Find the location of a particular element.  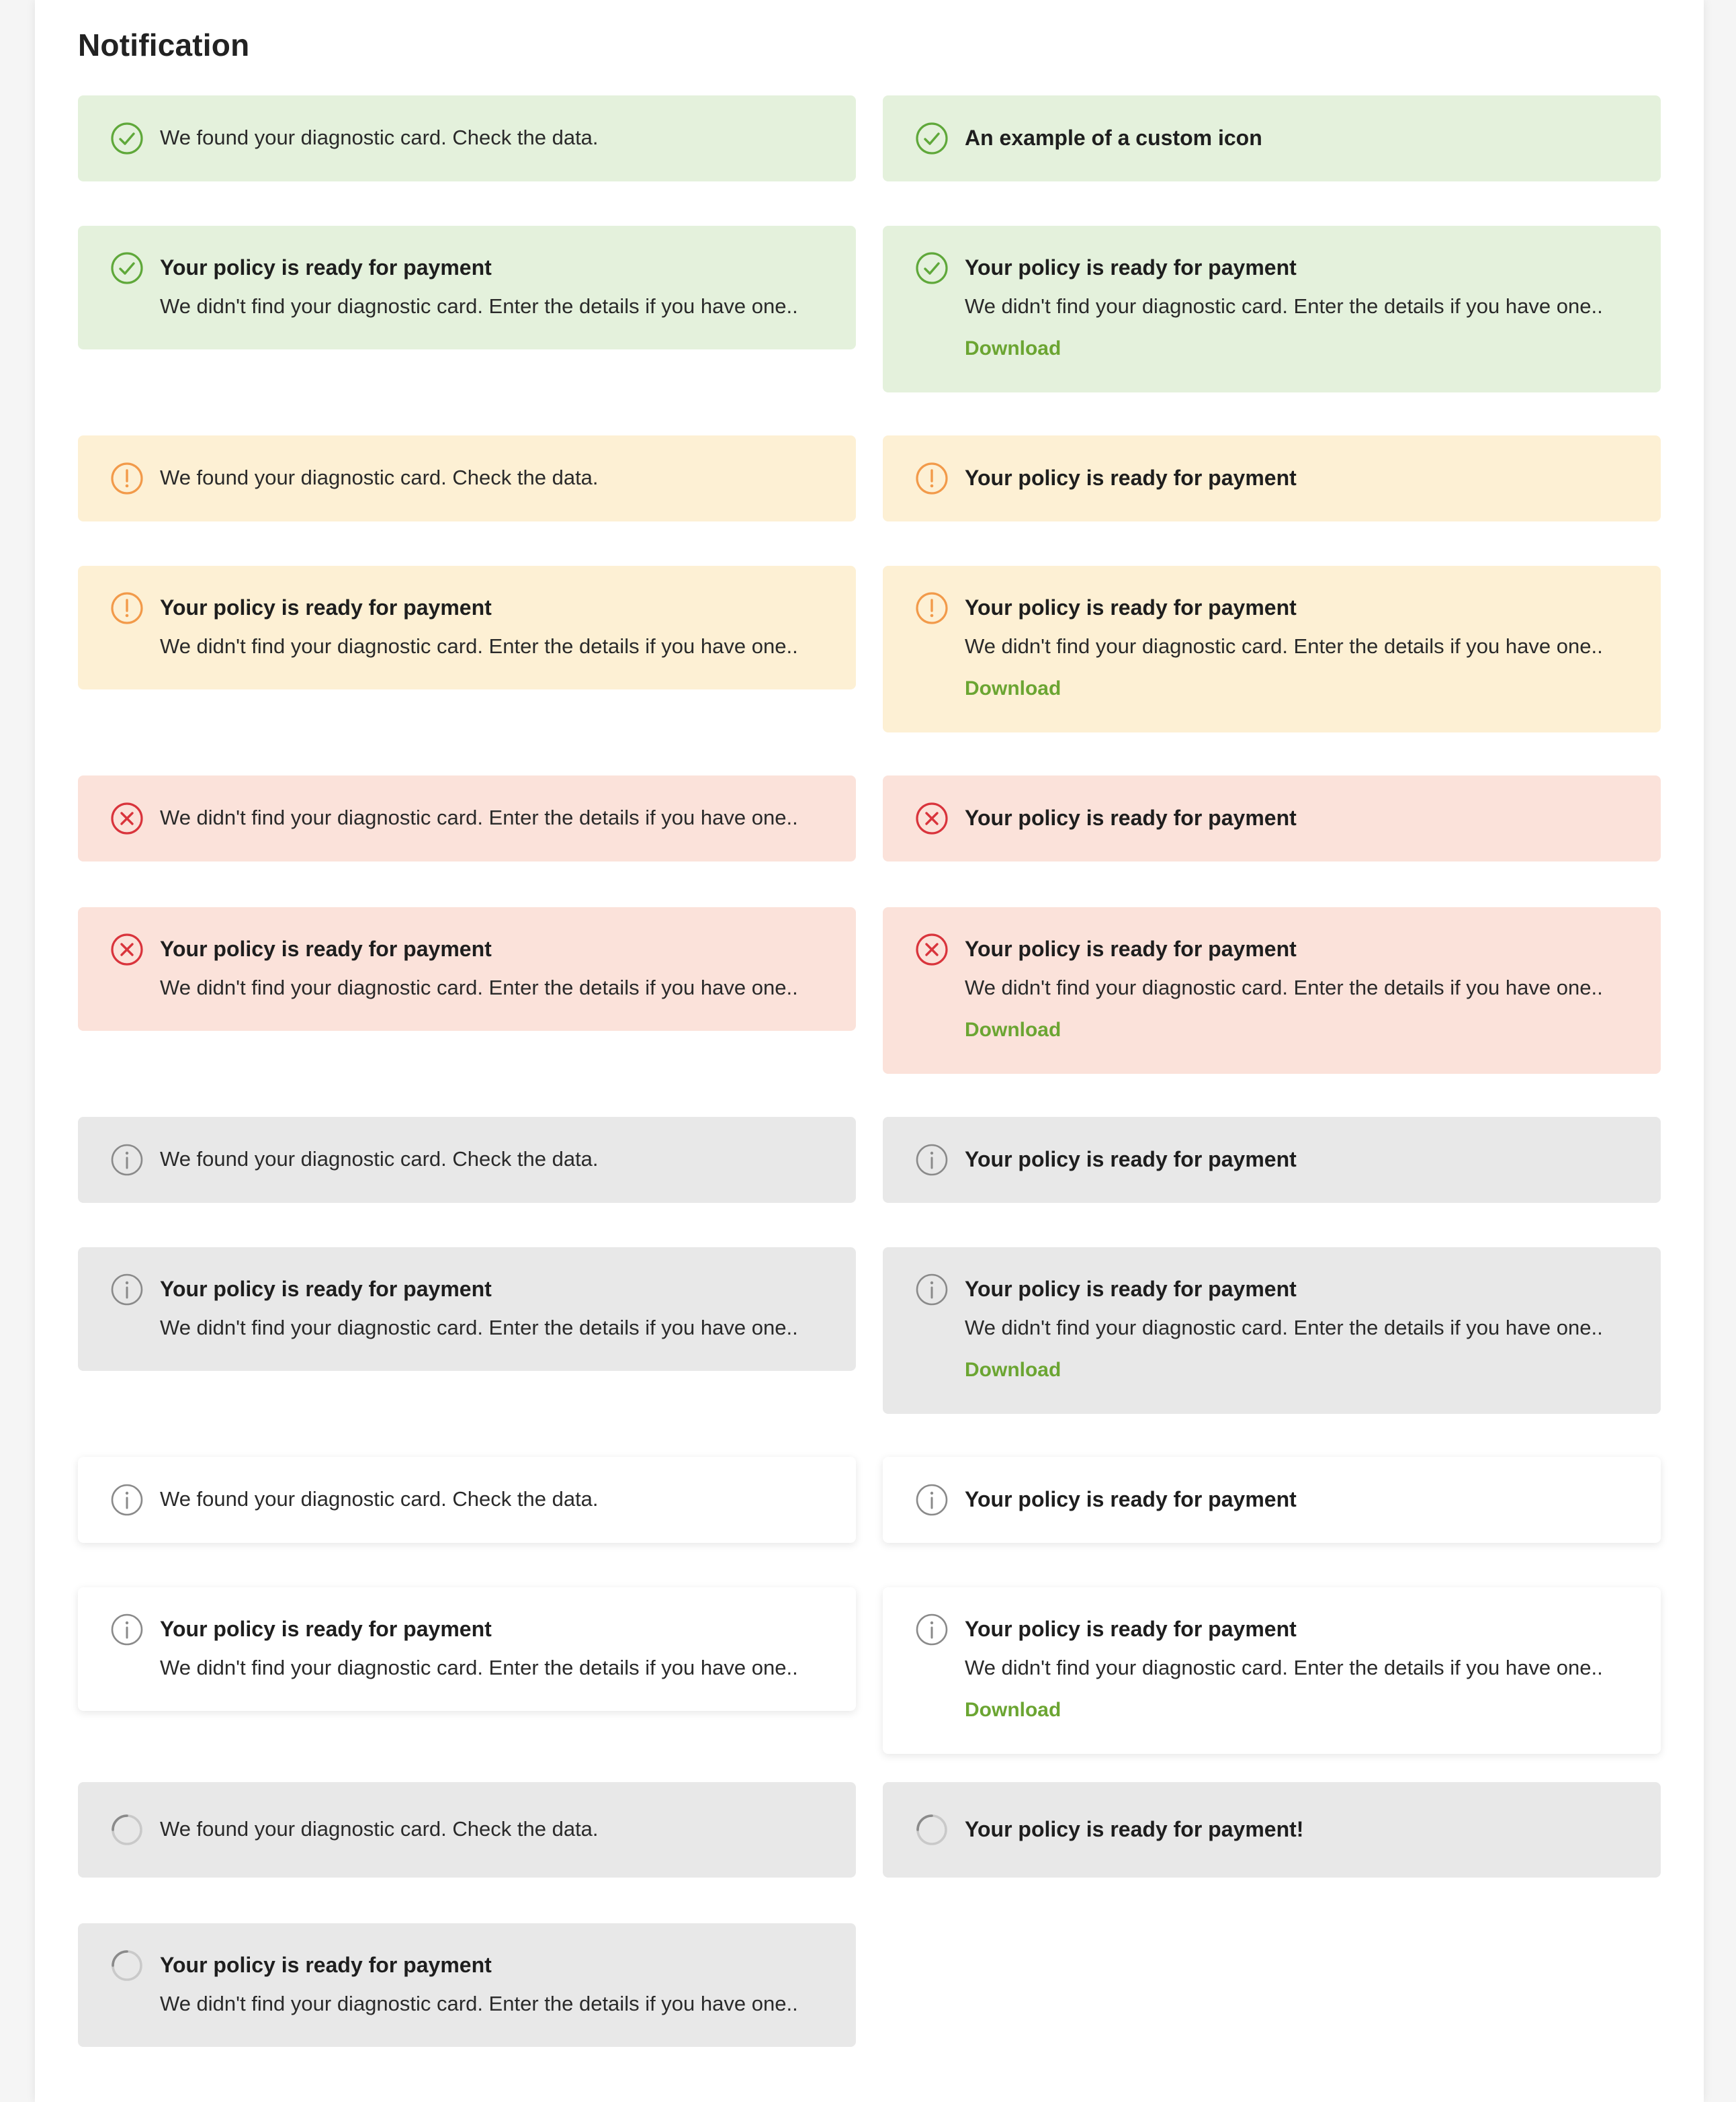

notification-success: An example of a custom icon is located at coordinates (1272, 138).